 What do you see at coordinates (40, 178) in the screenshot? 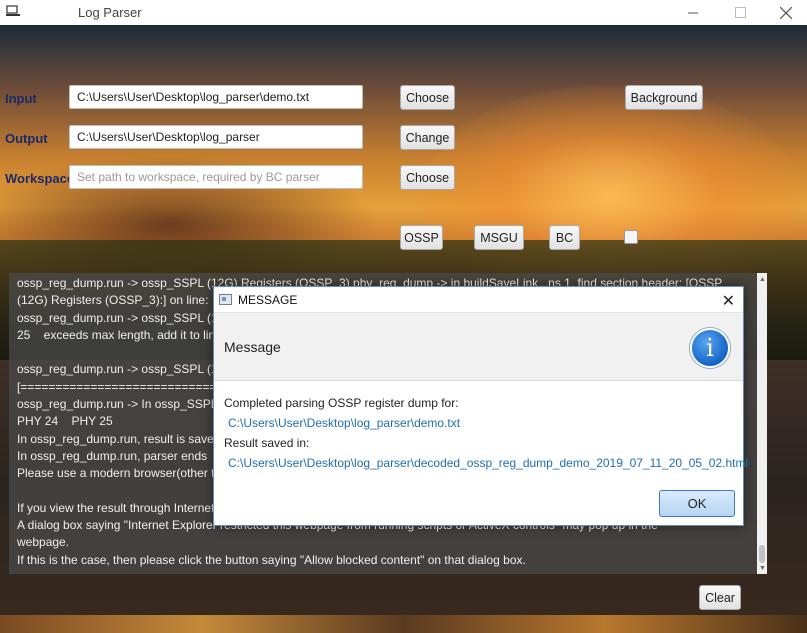
I see `workspace-label: Workspace` at bounding box center [40, 178].